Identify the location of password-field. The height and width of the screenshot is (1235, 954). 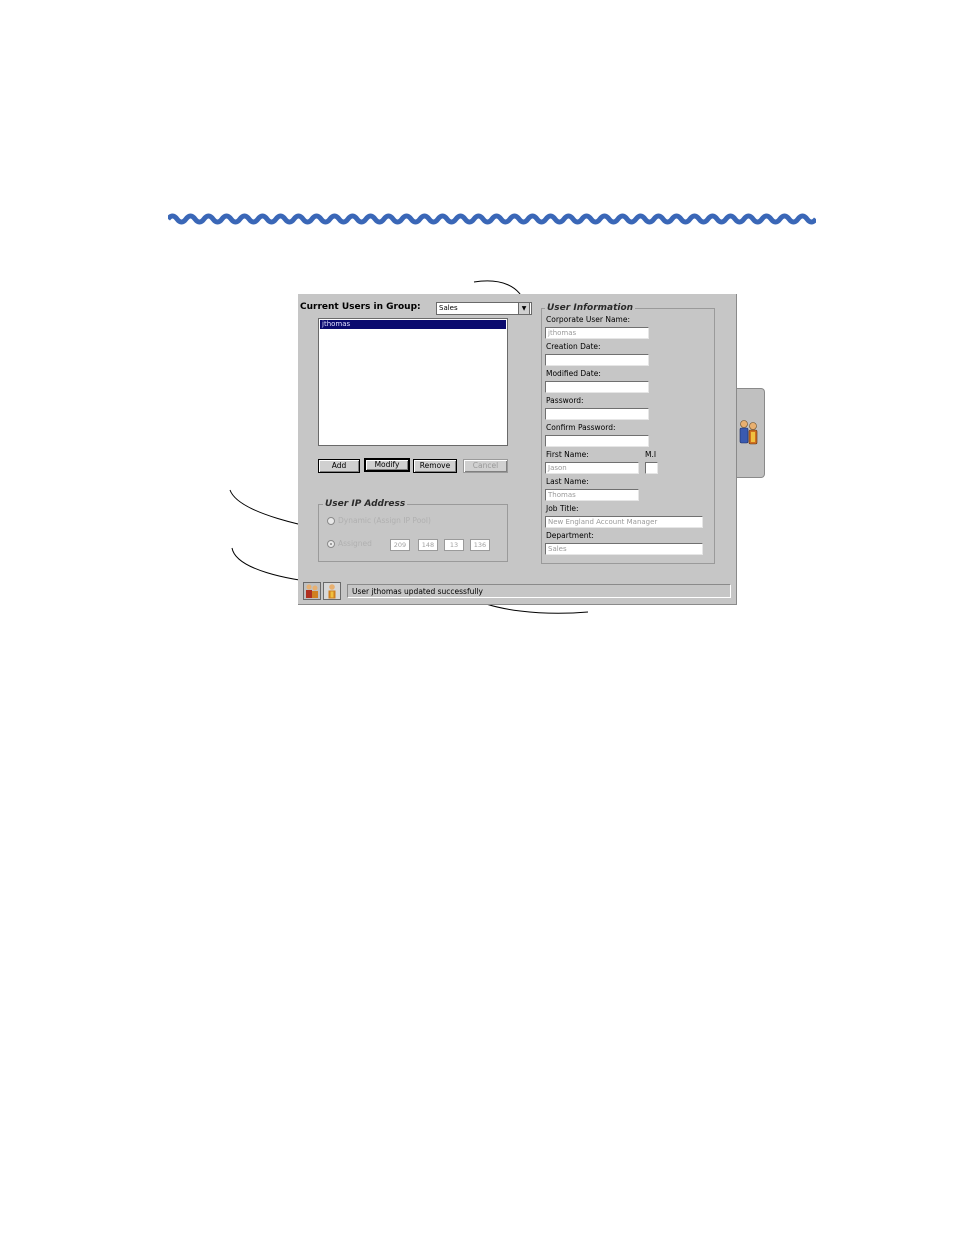
(597, 414).